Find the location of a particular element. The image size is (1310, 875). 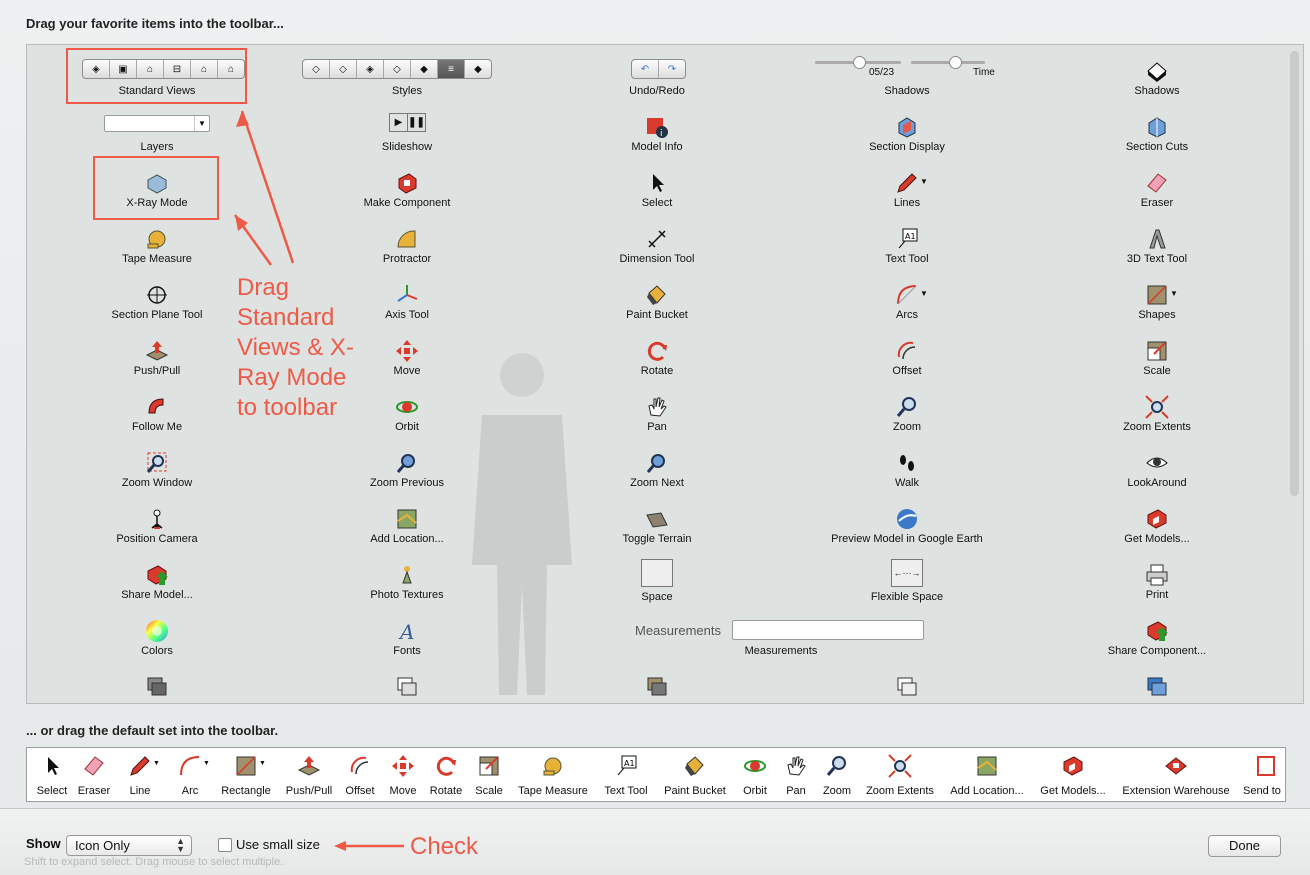

position-camera-icon is located at coordinates (157, 519).